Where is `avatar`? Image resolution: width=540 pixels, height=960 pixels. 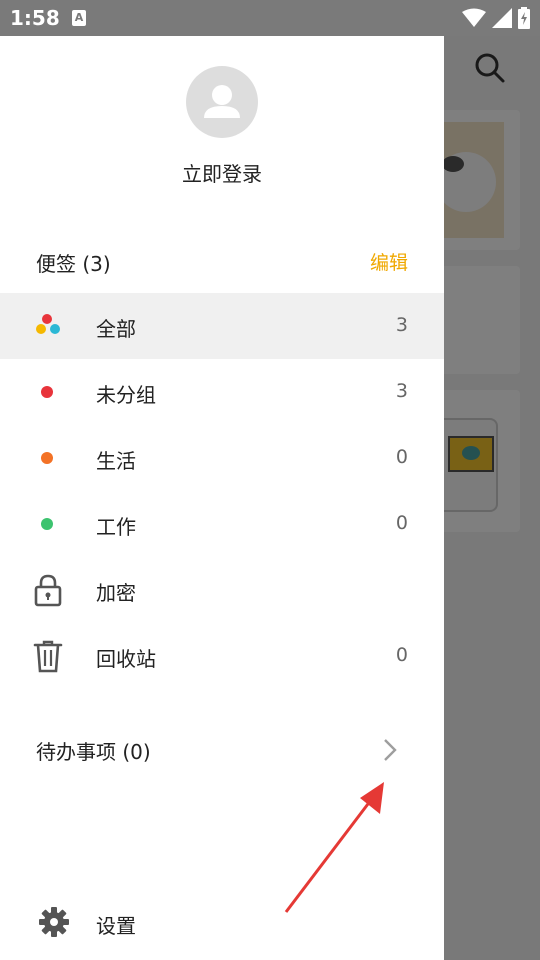 avatar is located at coordinates (222, 102).